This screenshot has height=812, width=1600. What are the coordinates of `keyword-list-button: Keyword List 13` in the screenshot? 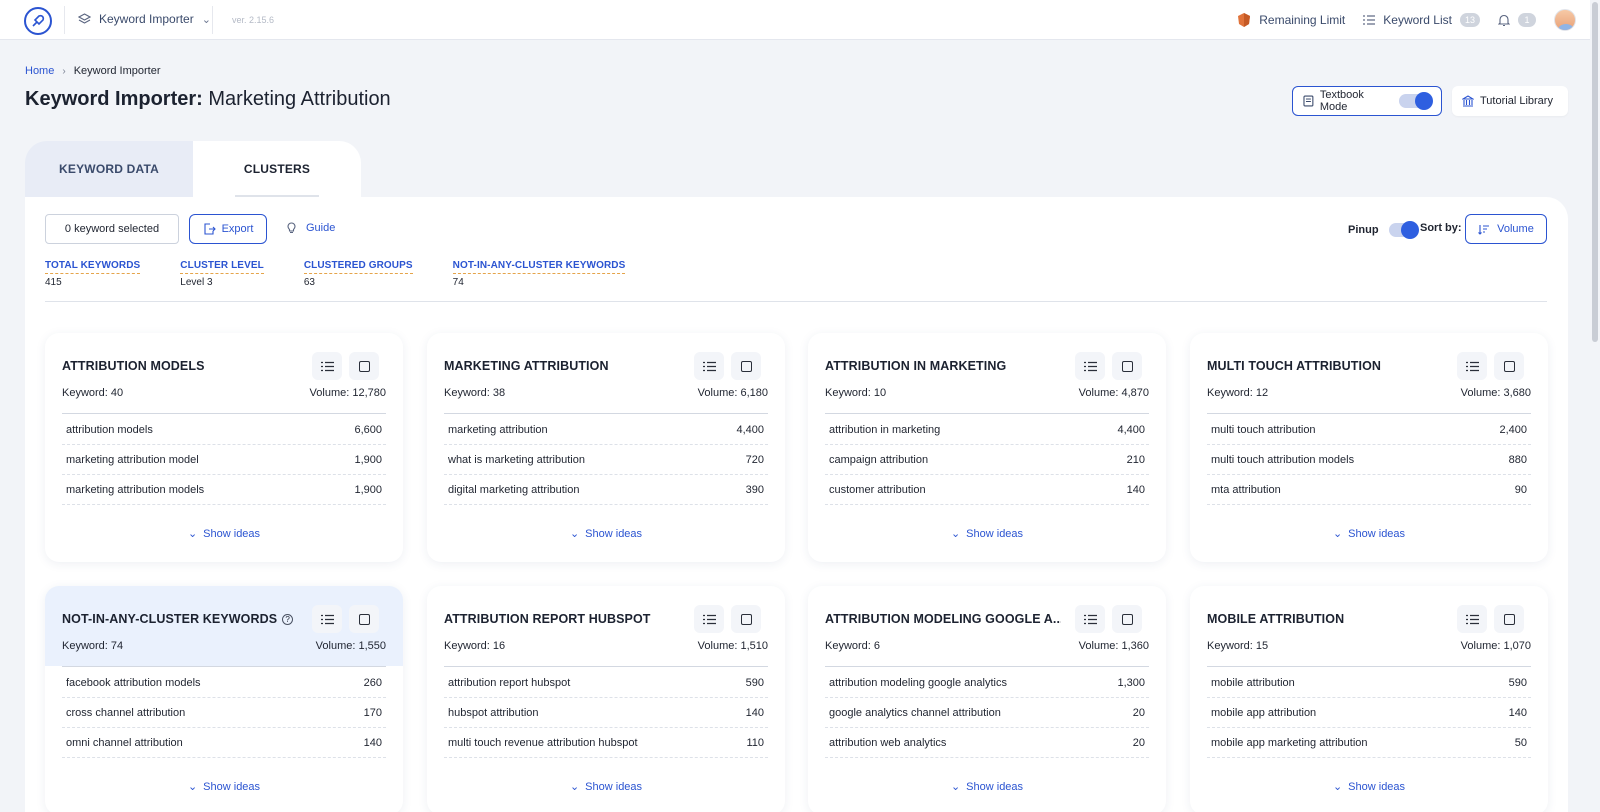 It's located at (1421, 20).